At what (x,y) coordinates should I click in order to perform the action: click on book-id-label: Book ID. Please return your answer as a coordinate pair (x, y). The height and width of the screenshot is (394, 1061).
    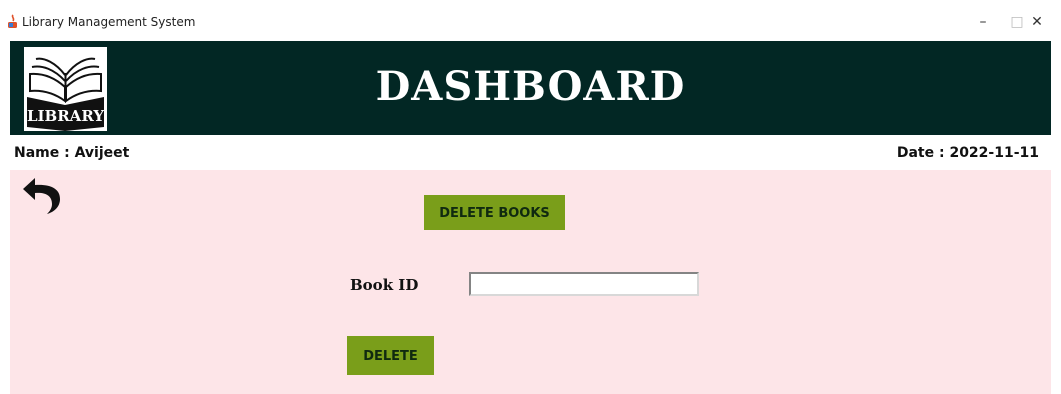
    Looking at the image, I should click on (384, 285).